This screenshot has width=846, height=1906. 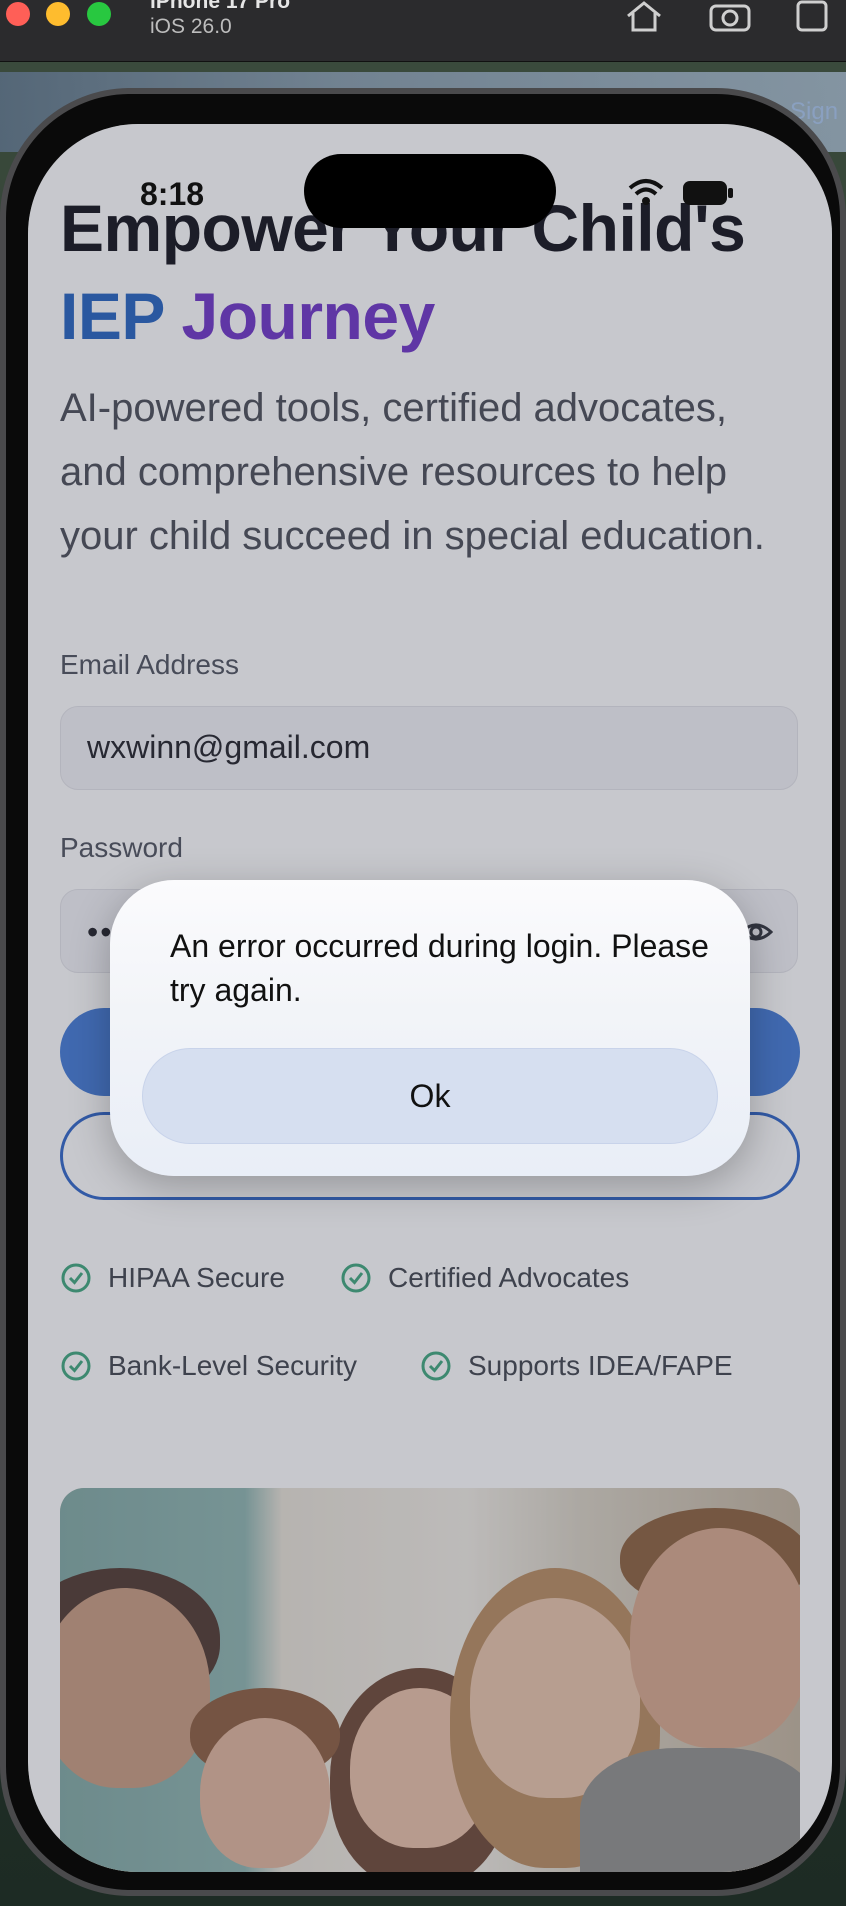 I want to click on close-window-button, so click(x=18, y=14).